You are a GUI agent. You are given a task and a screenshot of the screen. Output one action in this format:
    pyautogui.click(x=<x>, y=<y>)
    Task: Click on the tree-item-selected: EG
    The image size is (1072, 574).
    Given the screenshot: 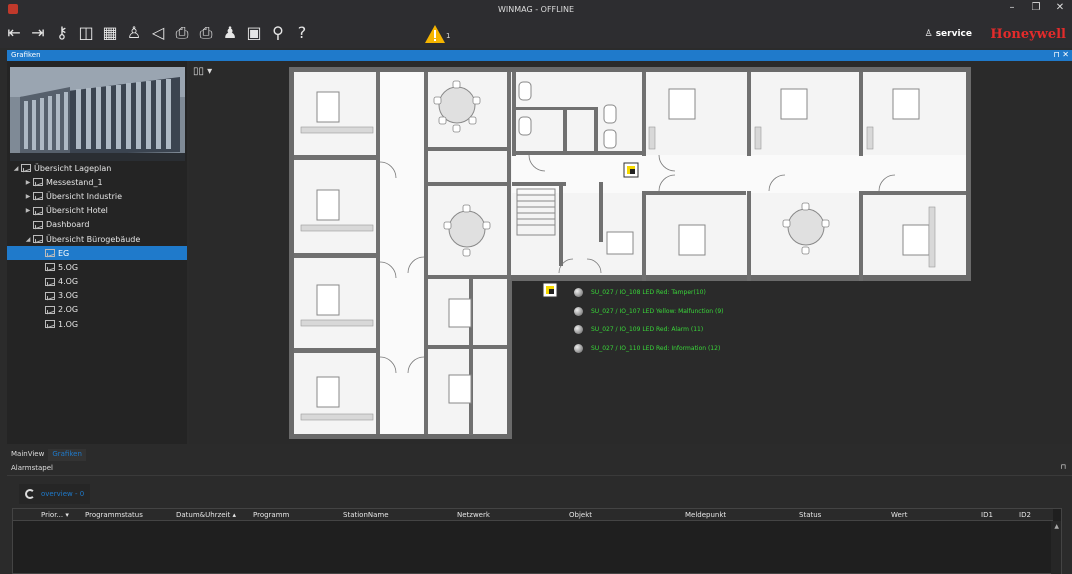 What is the action you would take?
    pyautogui.click(x=97, y=253)
    